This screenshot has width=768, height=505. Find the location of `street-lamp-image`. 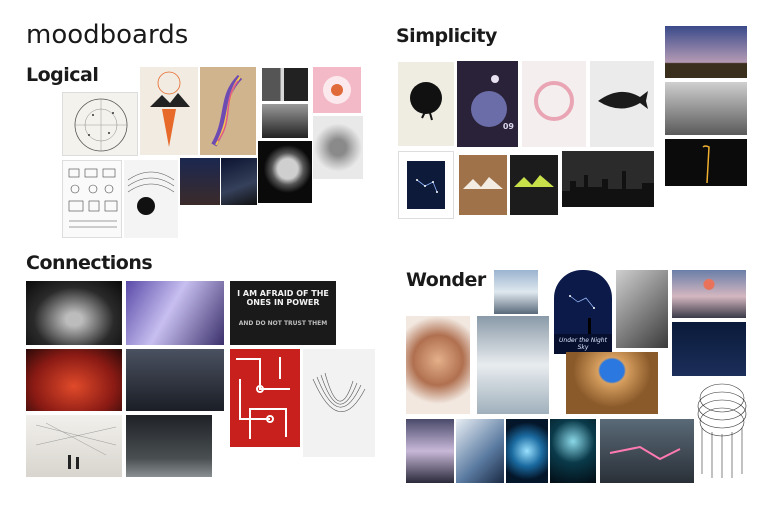

street-lamp-image is located at coordinates (706, 162).